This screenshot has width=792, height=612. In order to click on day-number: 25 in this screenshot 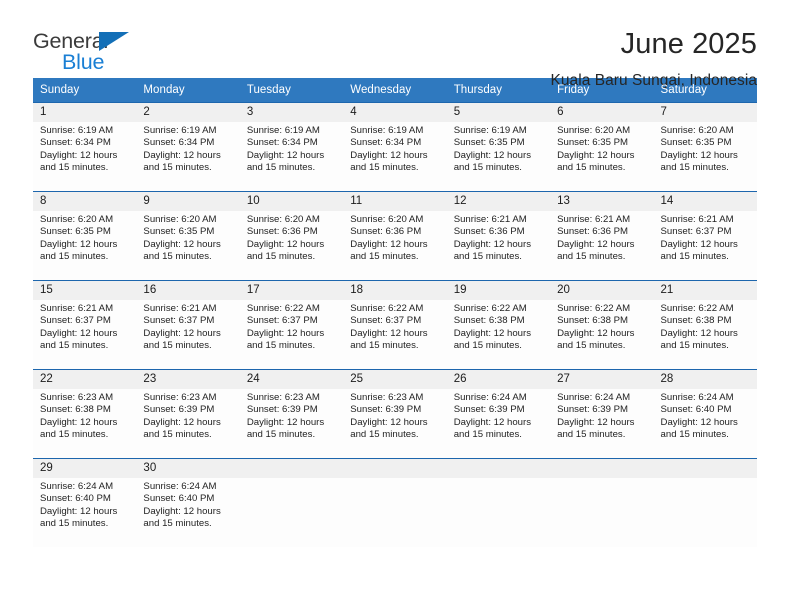, I will do `click(394, 379)`.